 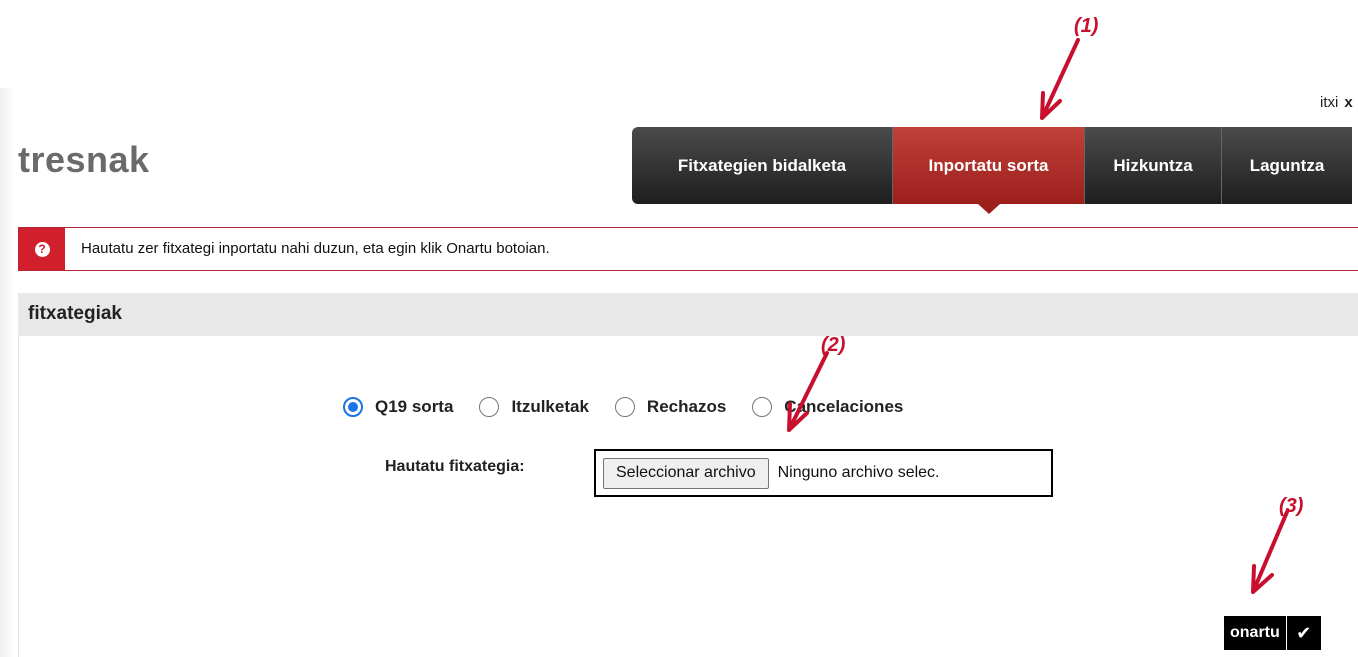 What do you see at coordinates (808, 391) in the screenshot?
I see `arrow-2-icon` at bounding box center [808, 391].